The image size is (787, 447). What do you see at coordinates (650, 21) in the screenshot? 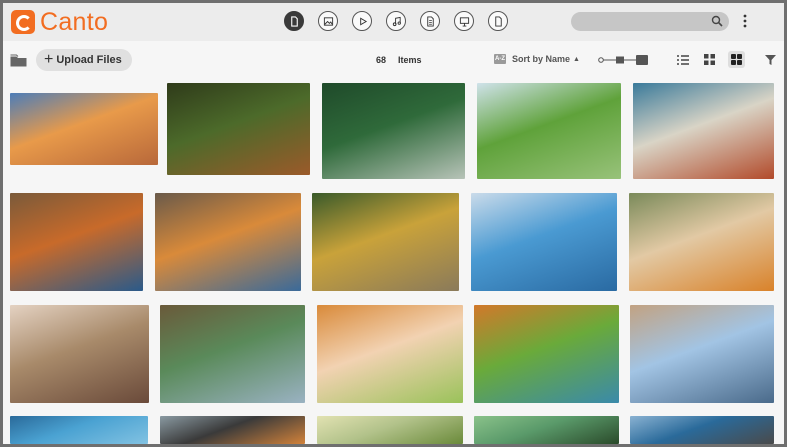
I see `search-input` at bounding box center [650, 21].